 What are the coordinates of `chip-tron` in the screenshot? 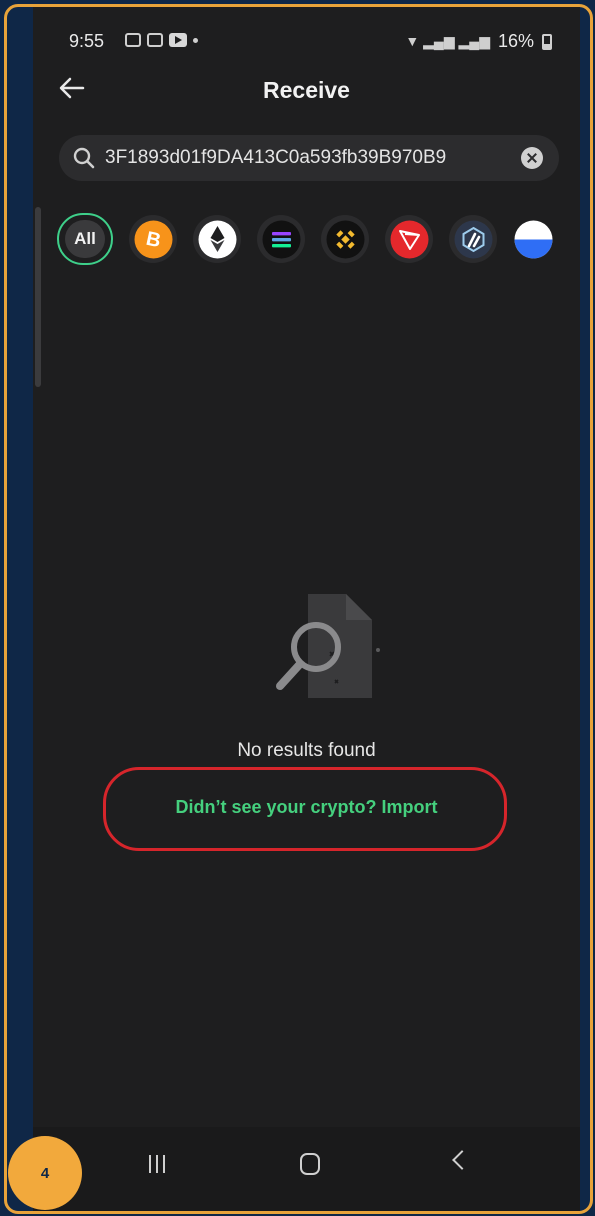 It's located at (409, 239).